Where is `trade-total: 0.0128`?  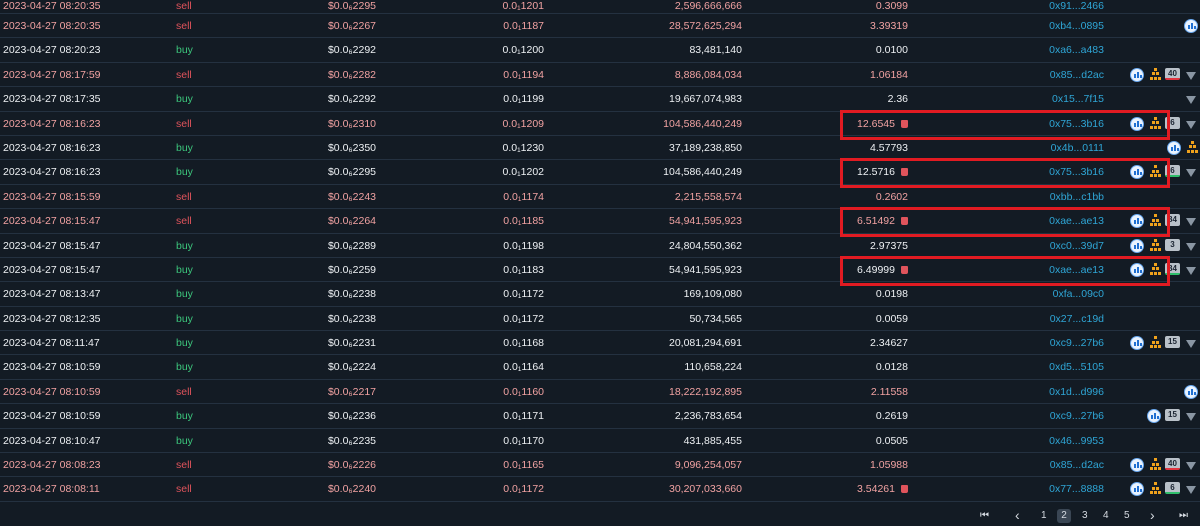
trade-total: 0.0128 is located at coordinates (892, 367).